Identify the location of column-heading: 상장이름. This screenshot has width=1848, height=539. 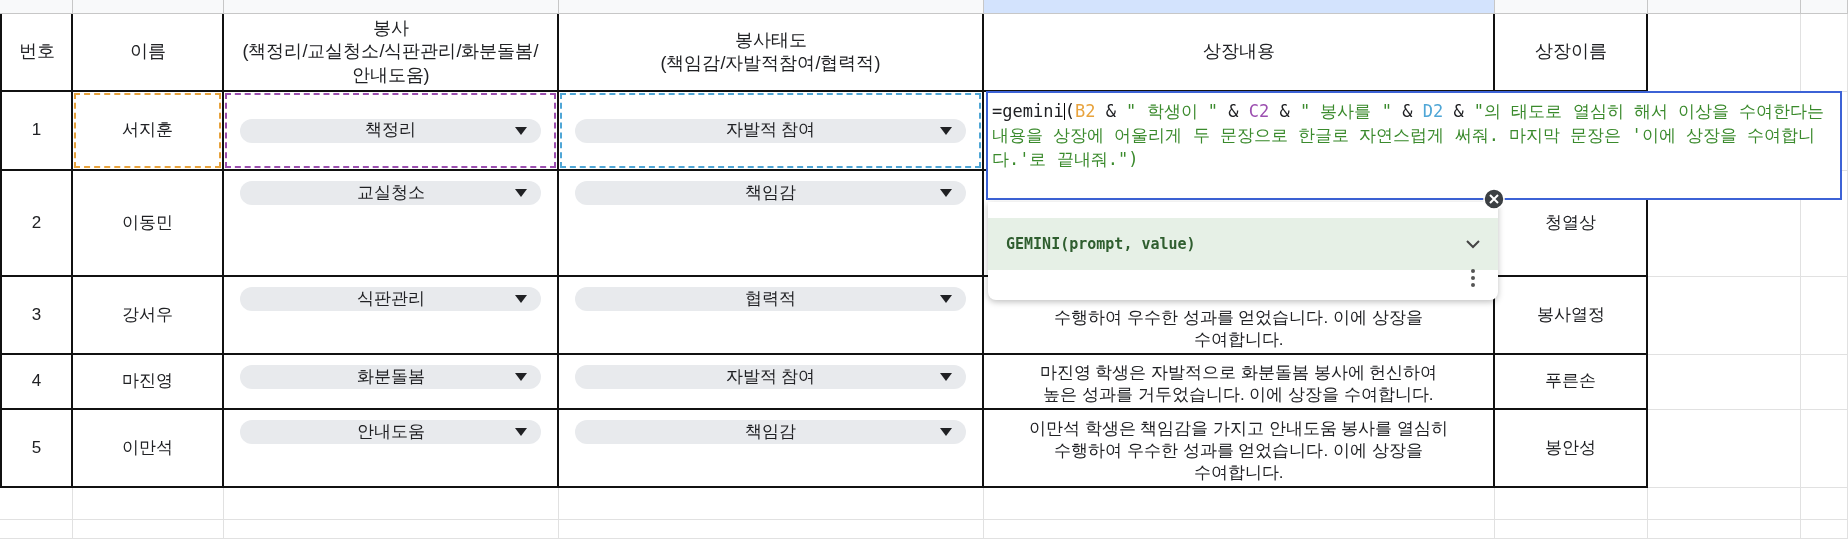
(1570, 52).